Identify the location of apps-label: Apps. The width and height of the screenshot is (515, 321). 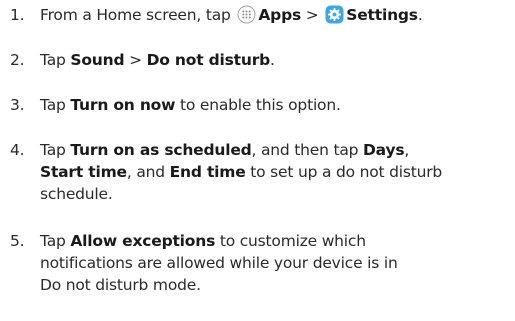
(280, 15).